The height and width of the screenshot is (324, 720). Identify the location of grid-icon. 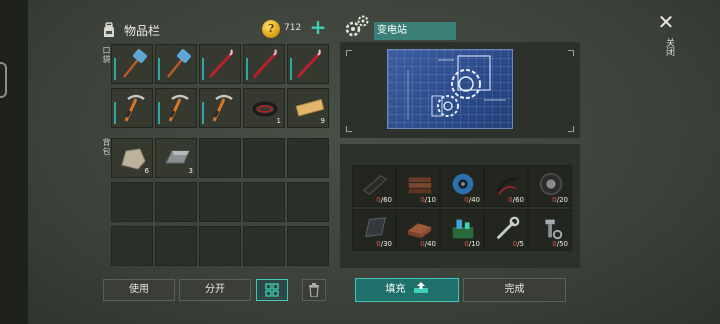
(272, 290).